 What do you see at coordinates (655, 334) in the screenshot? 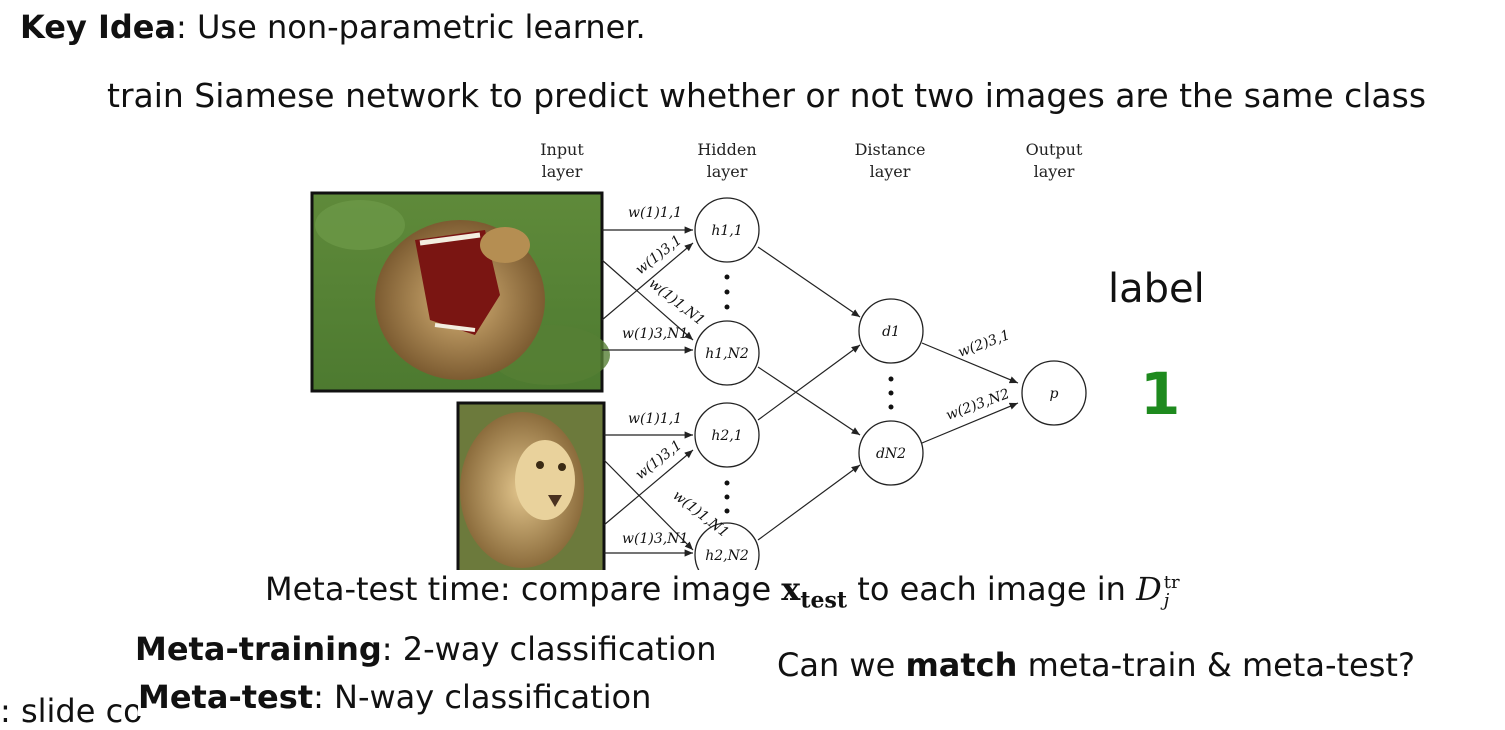
I see `weight-w3n-a: w(1)3,N1` at bounding box center [655, 334].